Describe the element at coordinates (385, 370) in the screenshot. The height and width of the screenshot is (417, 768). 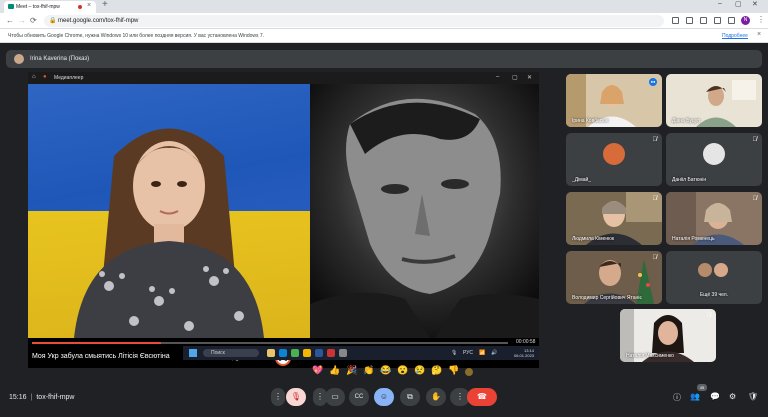
I see `laugh-reaction-button: 😂` at that location.